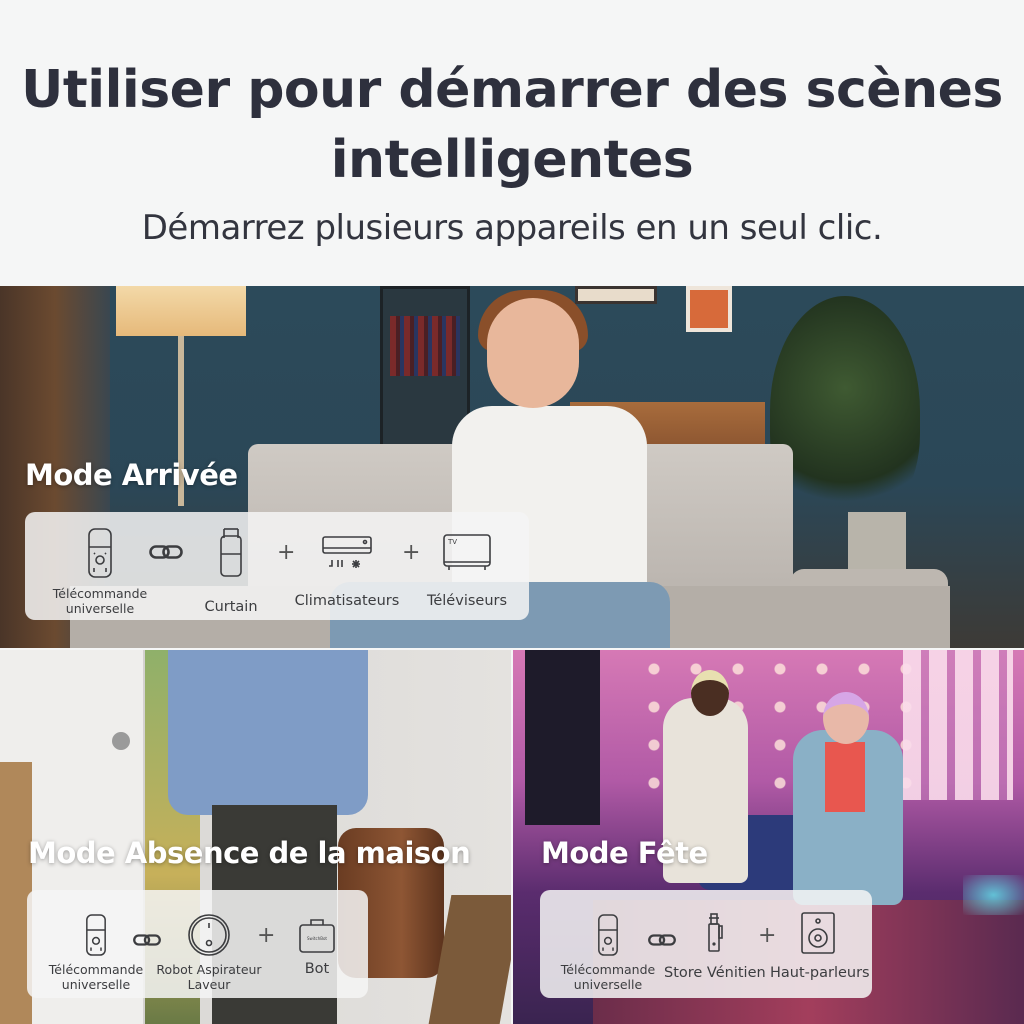 The width and height of the screenshot is (1024, 1024). I want to click on mirror-arches, so click(958, 725).